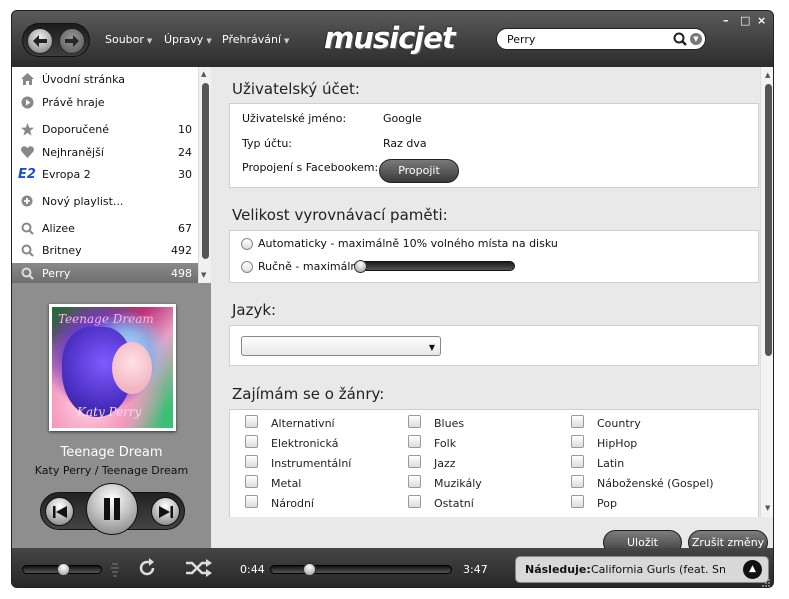 This screenshot has width=789, height=599. What do you see at coordinates (105, 250) in the screenshot?
I see `sidebar-item-search-britney: Britney 492` at bounding box center [105, 250].